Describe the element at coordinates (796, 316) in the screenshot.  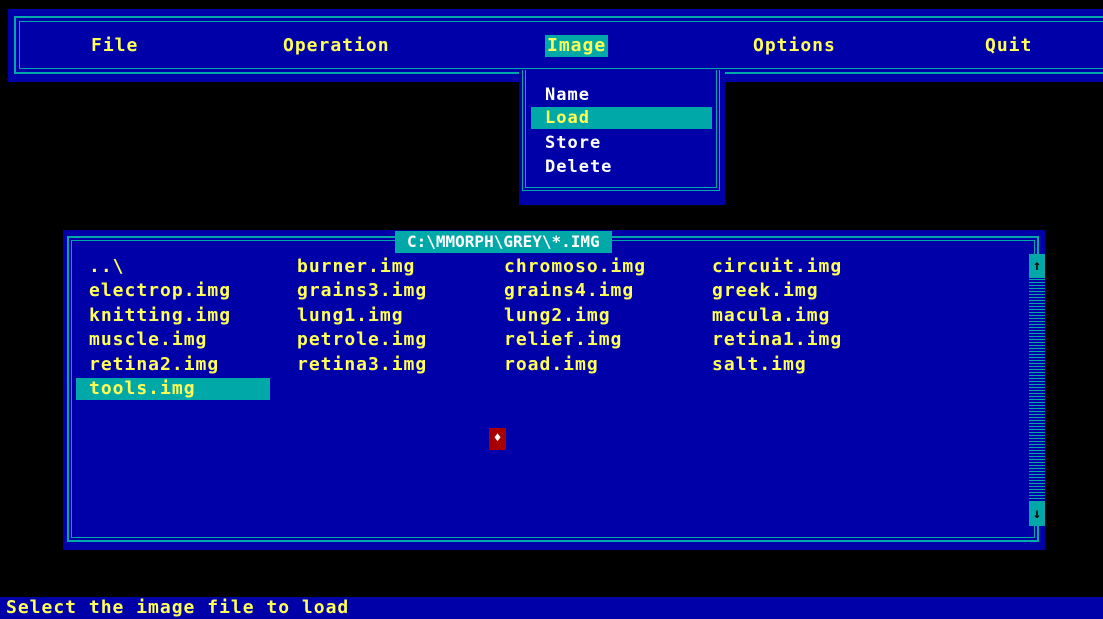
I see `file-list-item: macula.img` at that location.